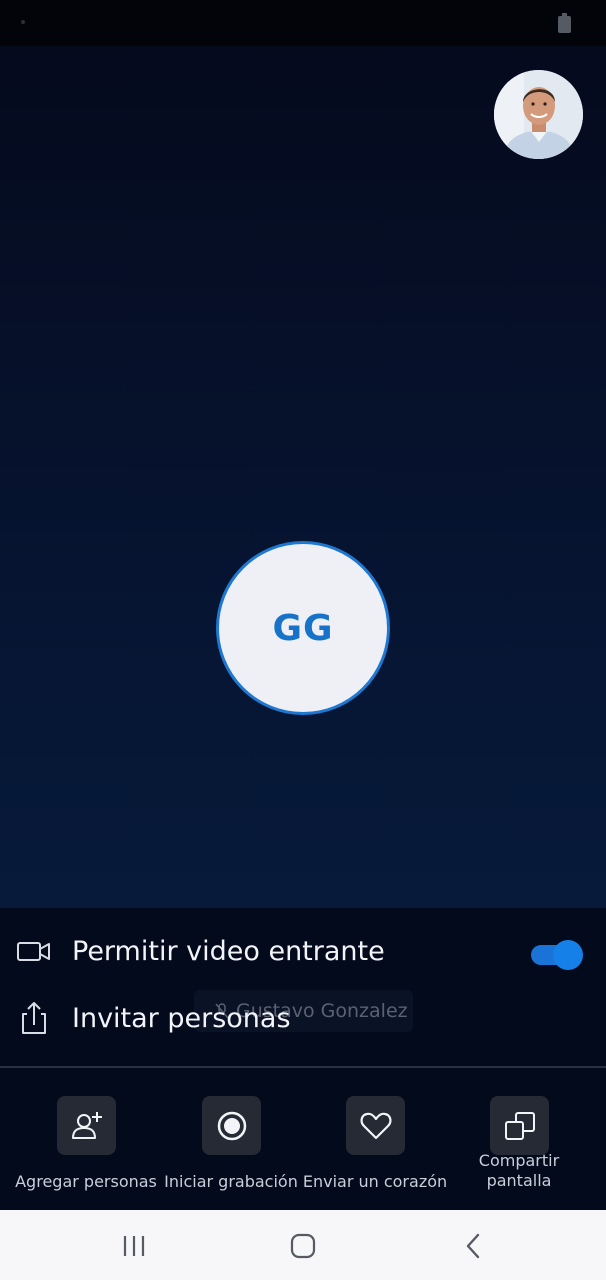  What do you see at coordinates (231, 1181) in the screenshot?
I see `start-recording-label: Iniciar grabación` at bounding box center [231, 1181].